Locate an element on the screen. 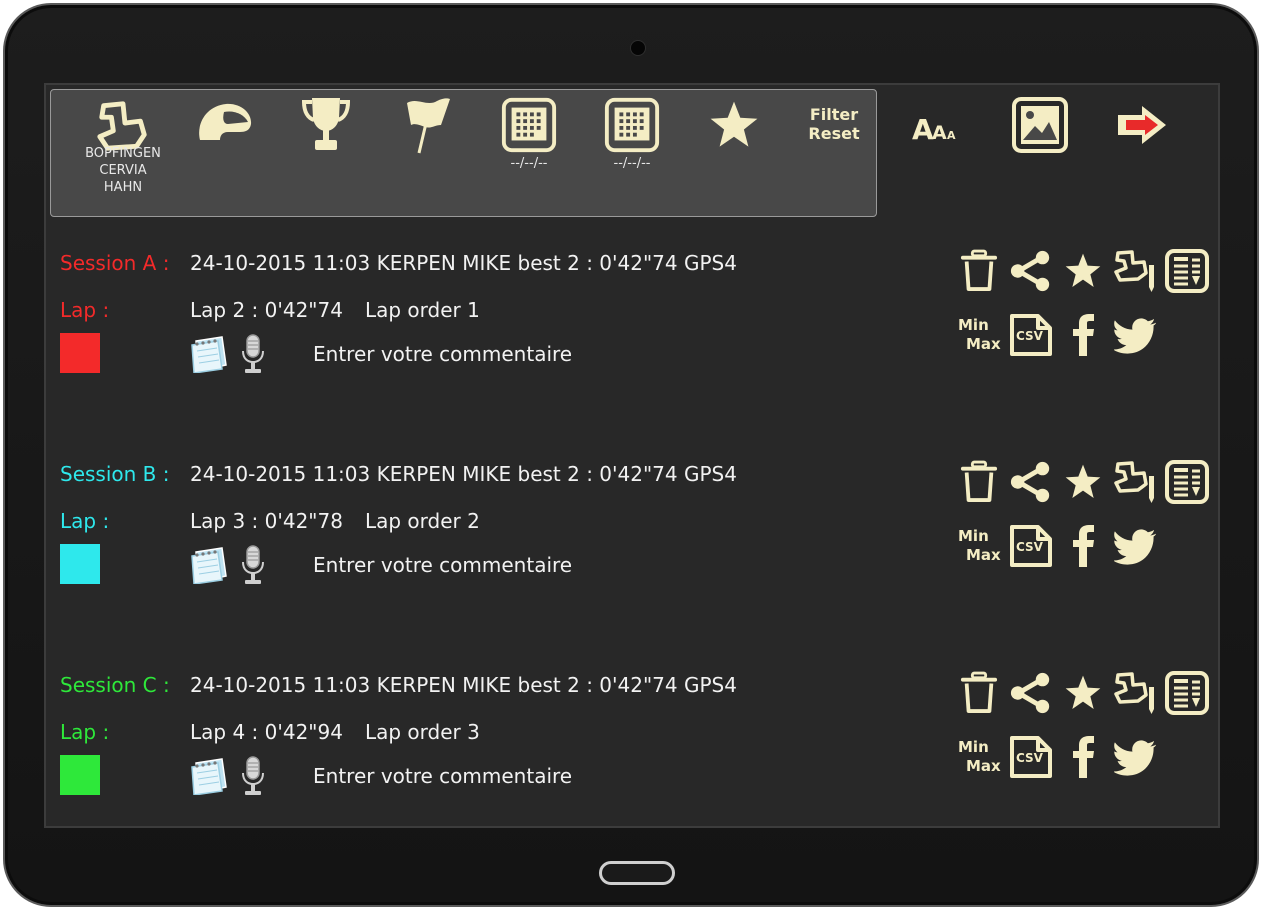 This screenshot has width=1263, height=911. flag-filter-button is located at coordinates (427, 125).